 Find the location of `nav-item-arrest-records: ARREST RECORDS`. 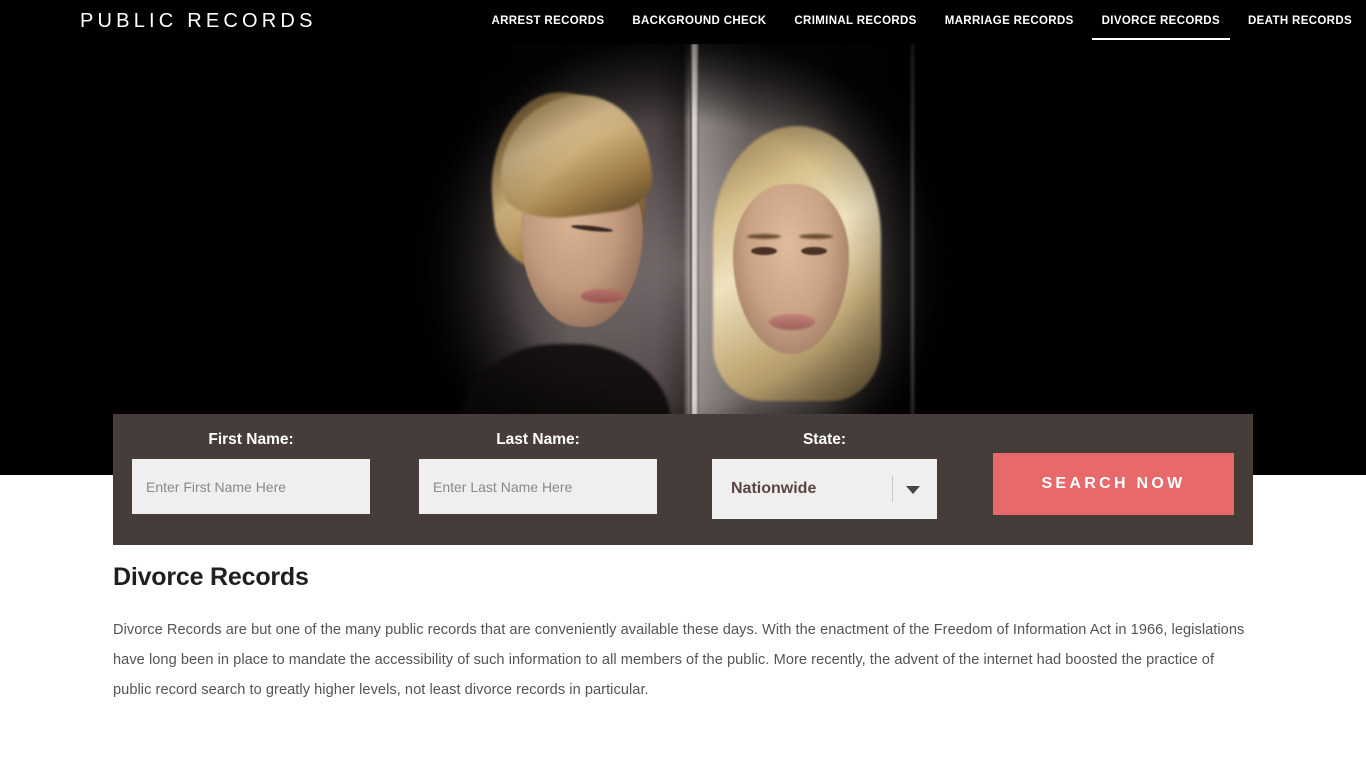

nav-item-arrest-records: ARREST RECORDS is located at coordinates (547, 27).